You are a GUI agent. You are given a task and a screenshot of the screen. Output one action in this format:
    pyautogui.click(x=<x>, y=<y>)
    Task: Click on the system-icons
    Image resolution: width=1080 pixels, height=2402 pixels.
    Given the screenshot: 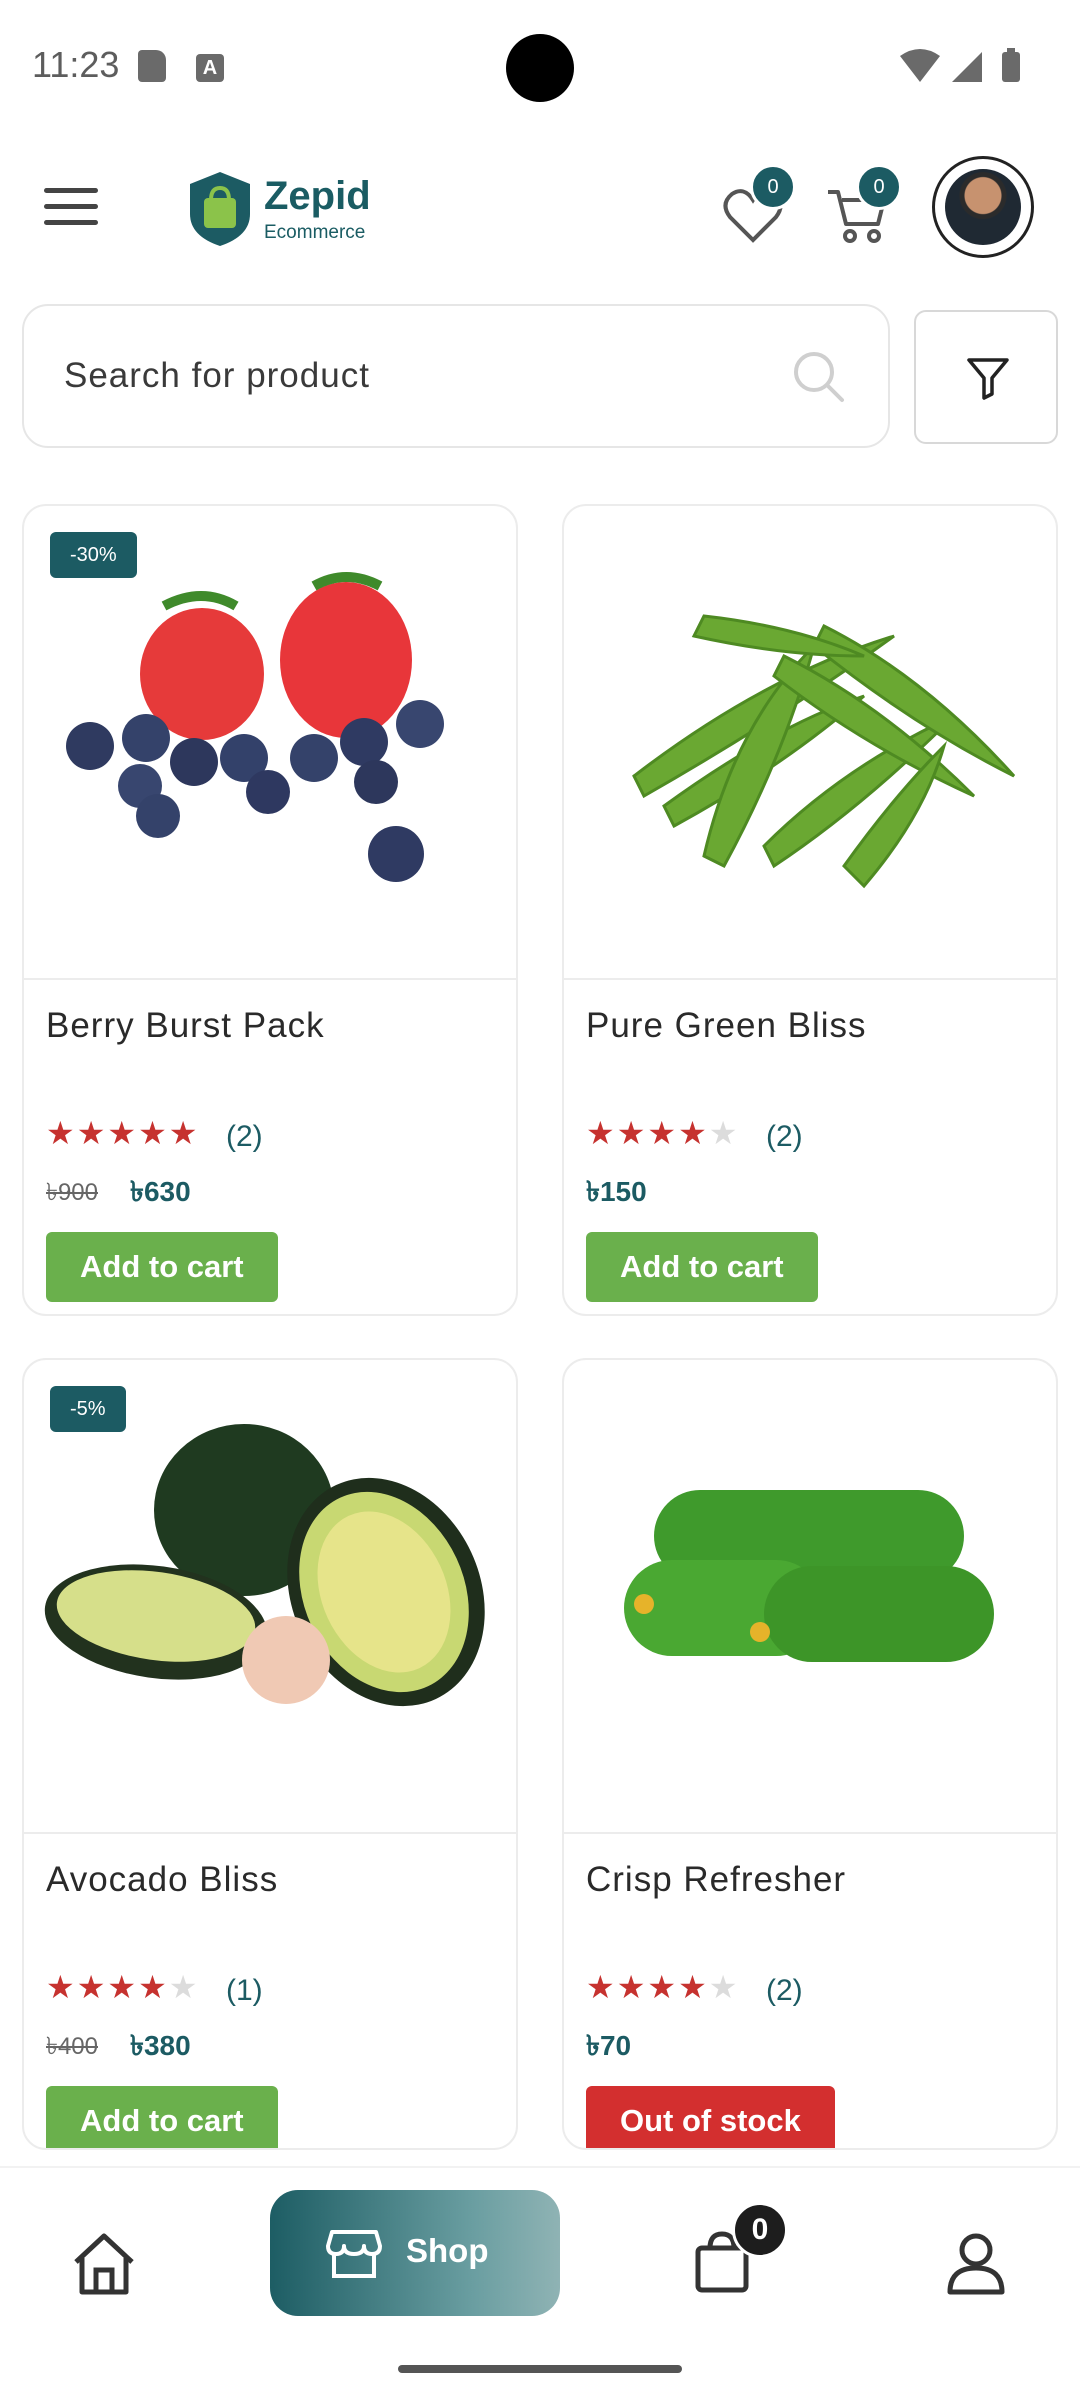 What is the action you would take?
    pyautogui.click(x=960, y=65)
    